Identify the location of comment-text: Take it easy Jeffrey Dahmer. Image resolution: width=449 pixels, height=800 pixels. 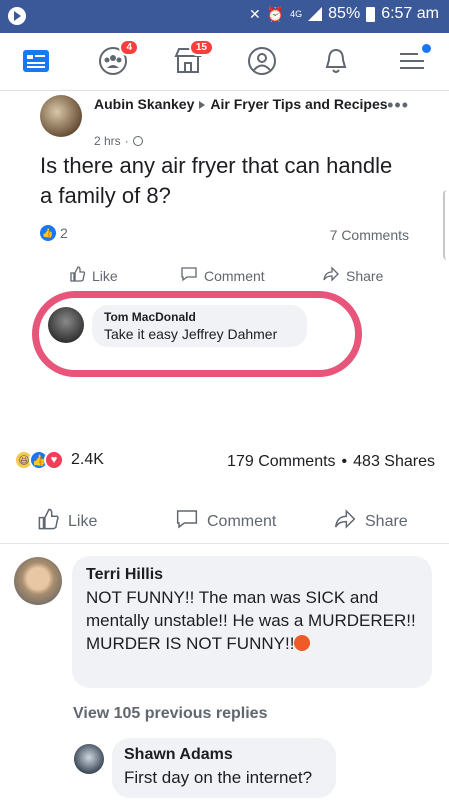
(191, 334).